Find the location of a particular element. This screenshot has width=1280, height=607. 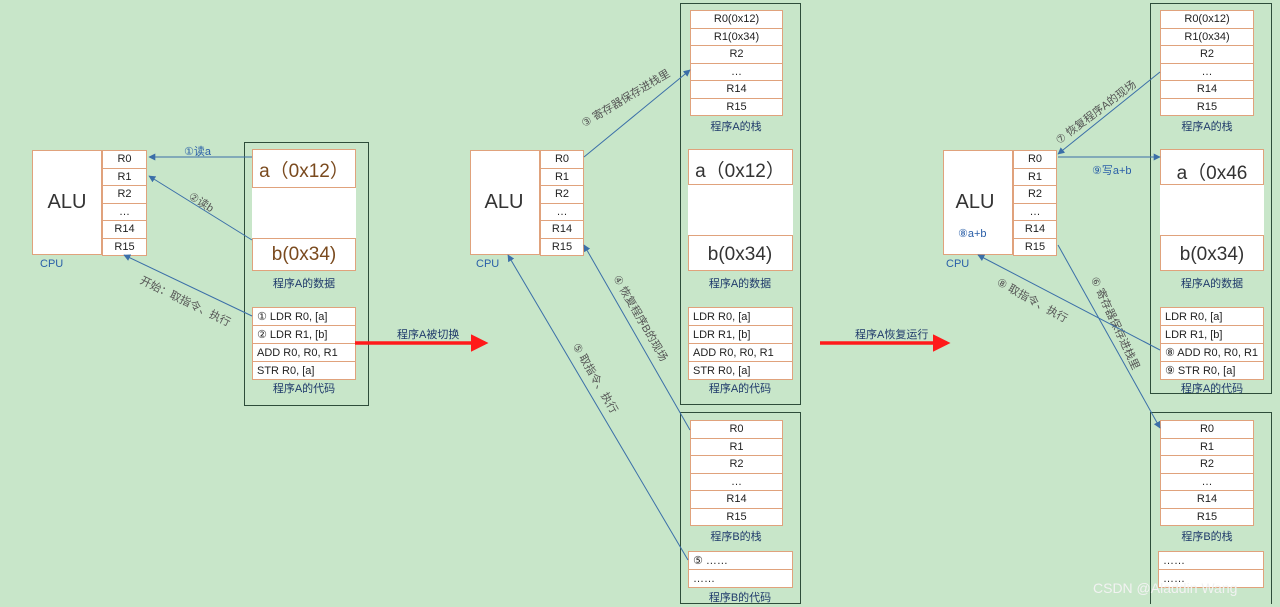

arrow-restore-a is located at coordinates (1109, 113).